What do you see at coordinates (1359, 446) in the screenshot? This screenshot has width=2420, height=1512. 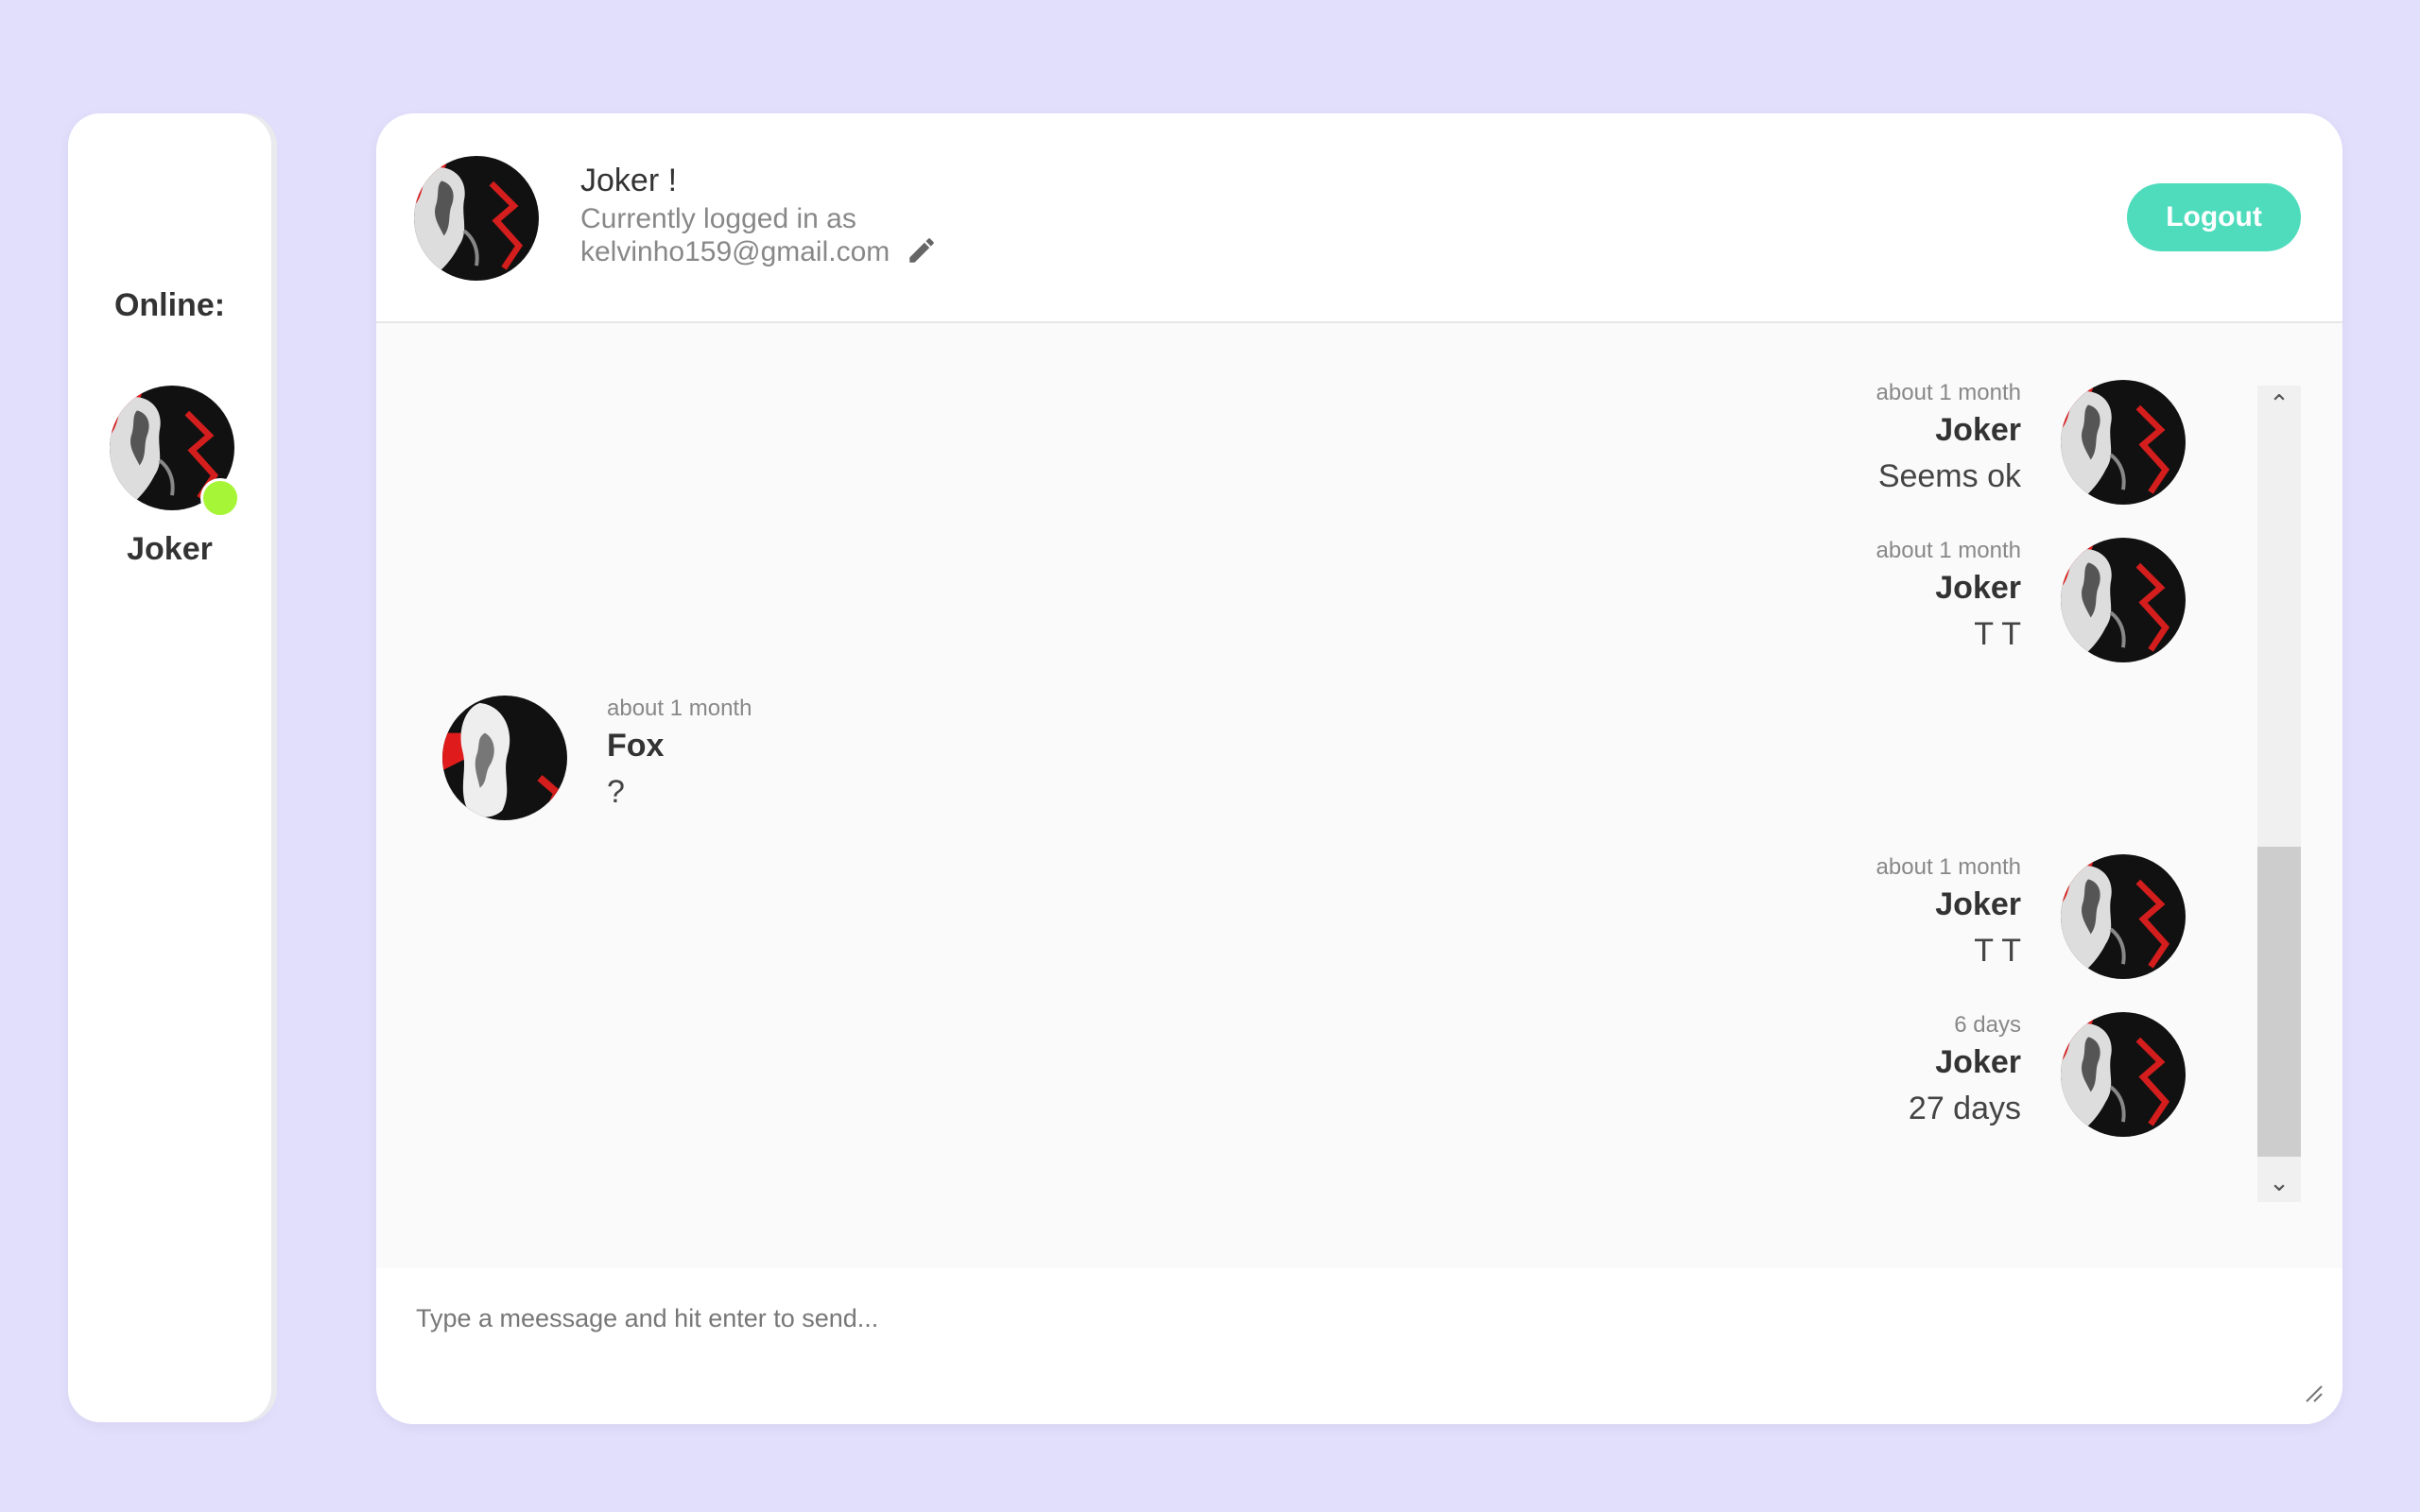 I see `message-item: about 1 month Joker Seems ok` at bounding box center [1359, 446].